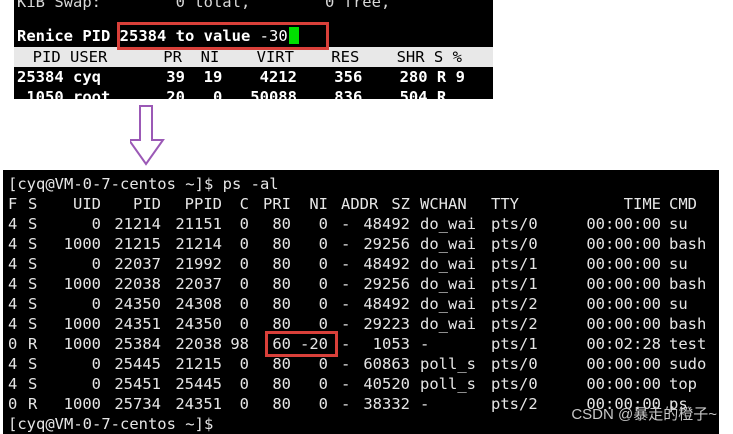 Image resolution: width=733 pixels, height=434 pixels. I want to click on command-prompt: [cyq@VM-0-7-centos ~]$ ps -al, so click(143, 184).